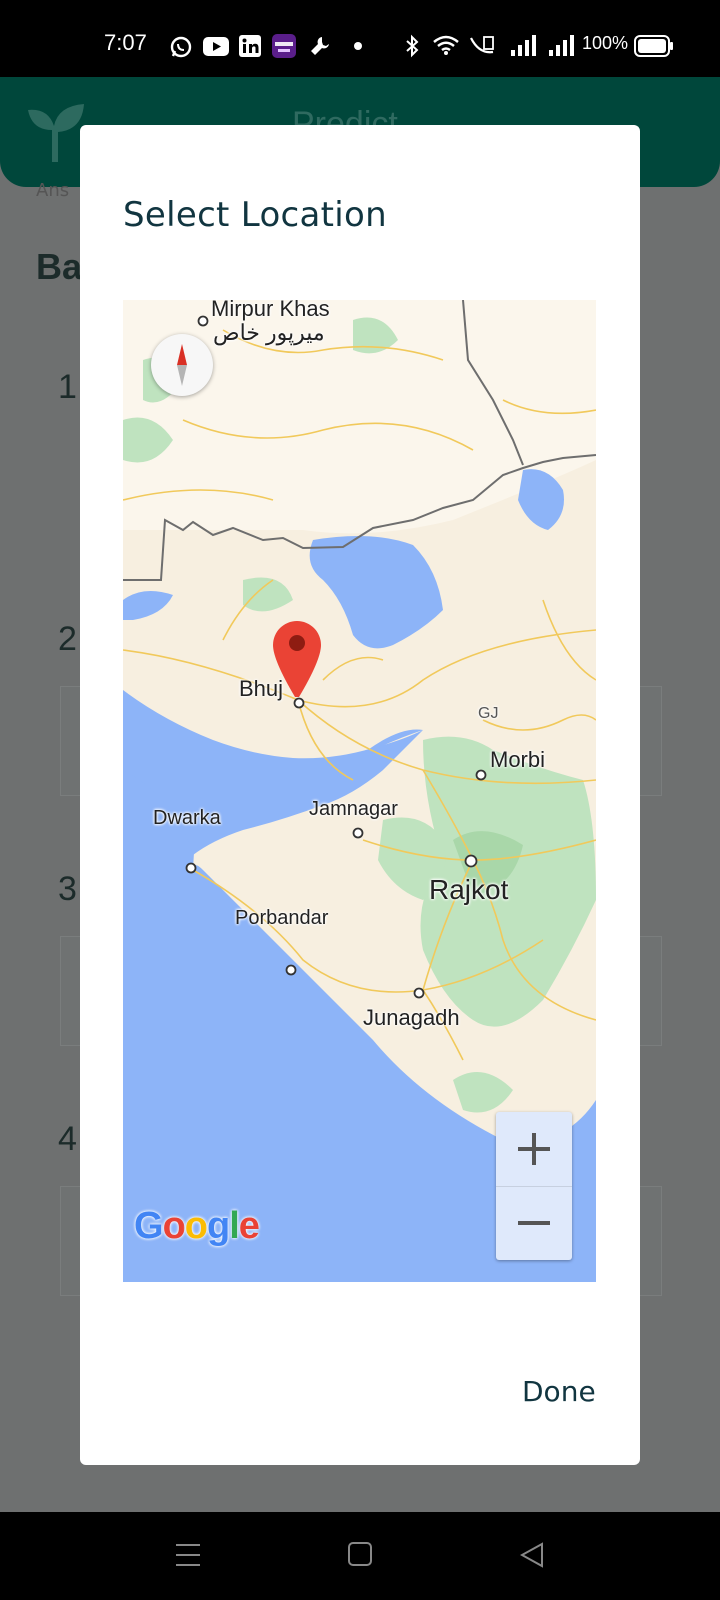 Image resolution: width=720 pixels, height=1600 pixels. What do you see at coordinates (67, 1139) in the screenshot?
I see `list-number: 4` at bounding box center [67, 1139].